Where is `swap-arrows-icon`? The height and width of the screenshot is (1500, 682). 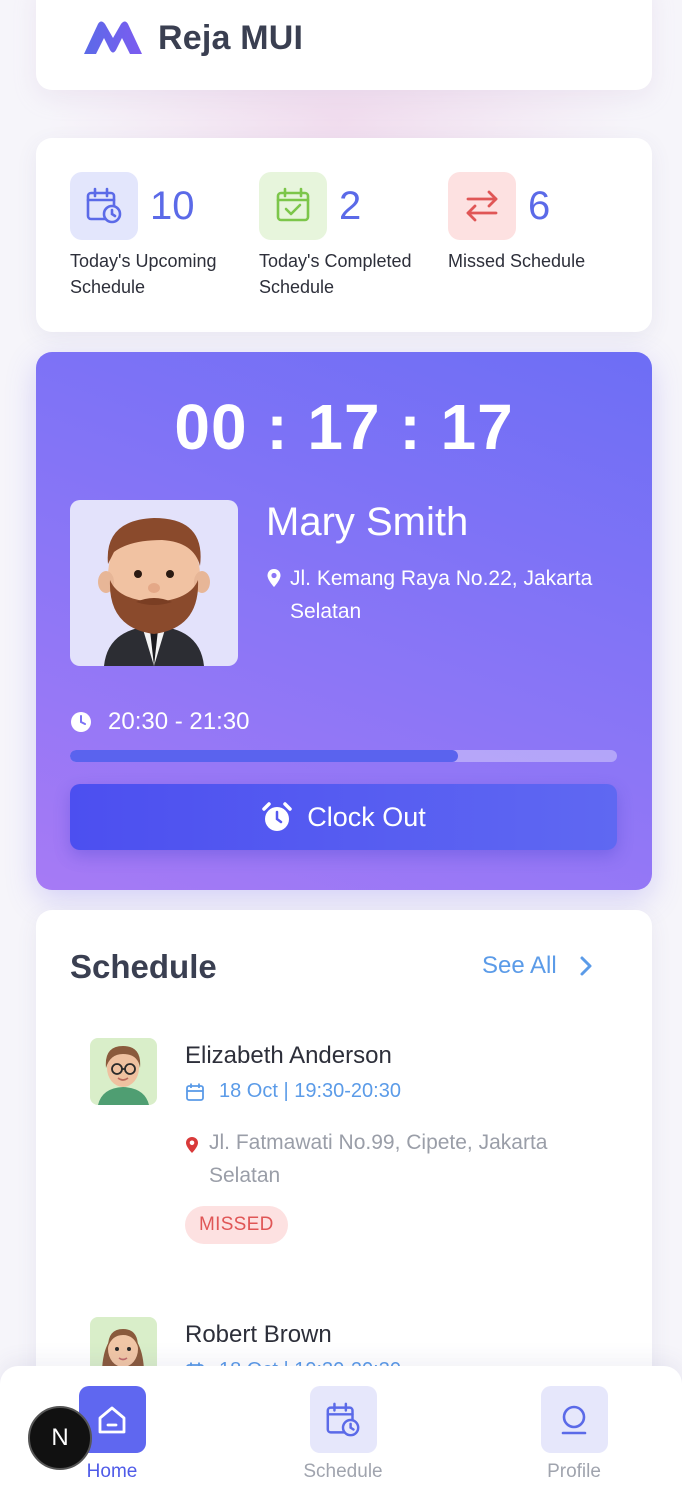
swap-arrows-icon is located at coordinates (482, 206).